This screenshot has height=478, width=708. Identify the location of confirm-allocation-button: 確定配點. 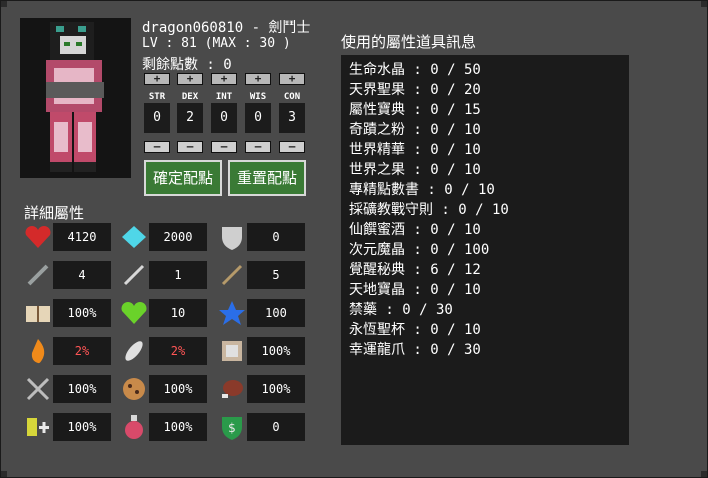
(183, 178).